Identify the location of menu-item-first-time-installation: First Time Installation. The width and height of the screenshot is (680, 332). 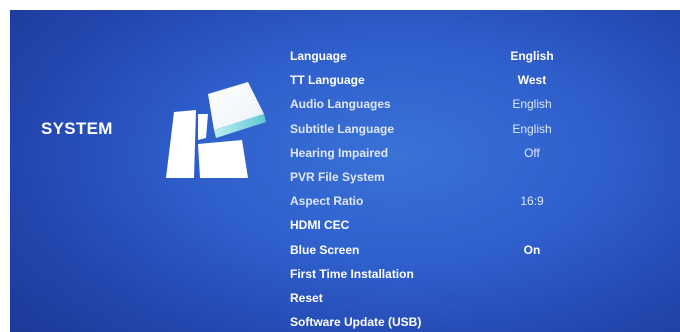
(485, 274).